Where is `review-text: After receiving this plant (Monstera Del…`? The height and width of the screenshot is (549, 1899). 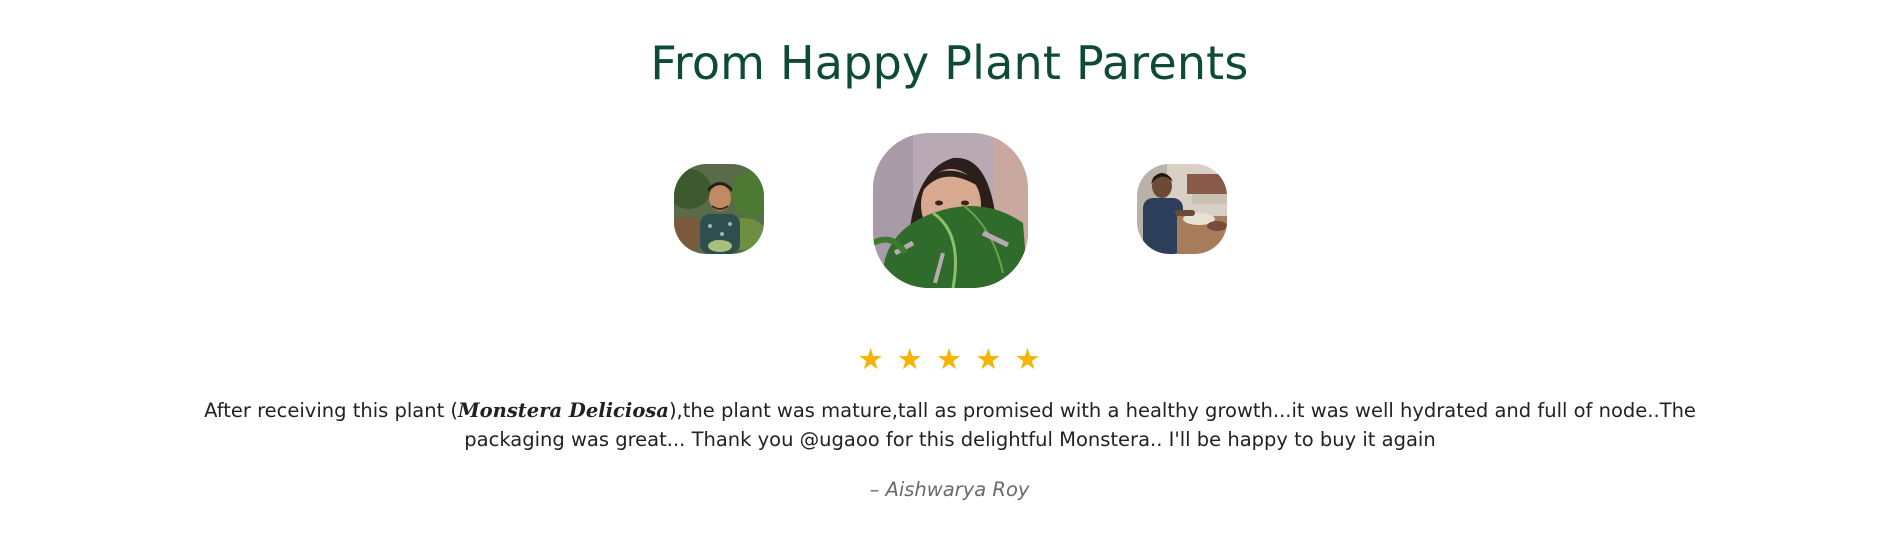
review-text: After receiving this plant (Monstera Del… is located at coordinates (950, 425).